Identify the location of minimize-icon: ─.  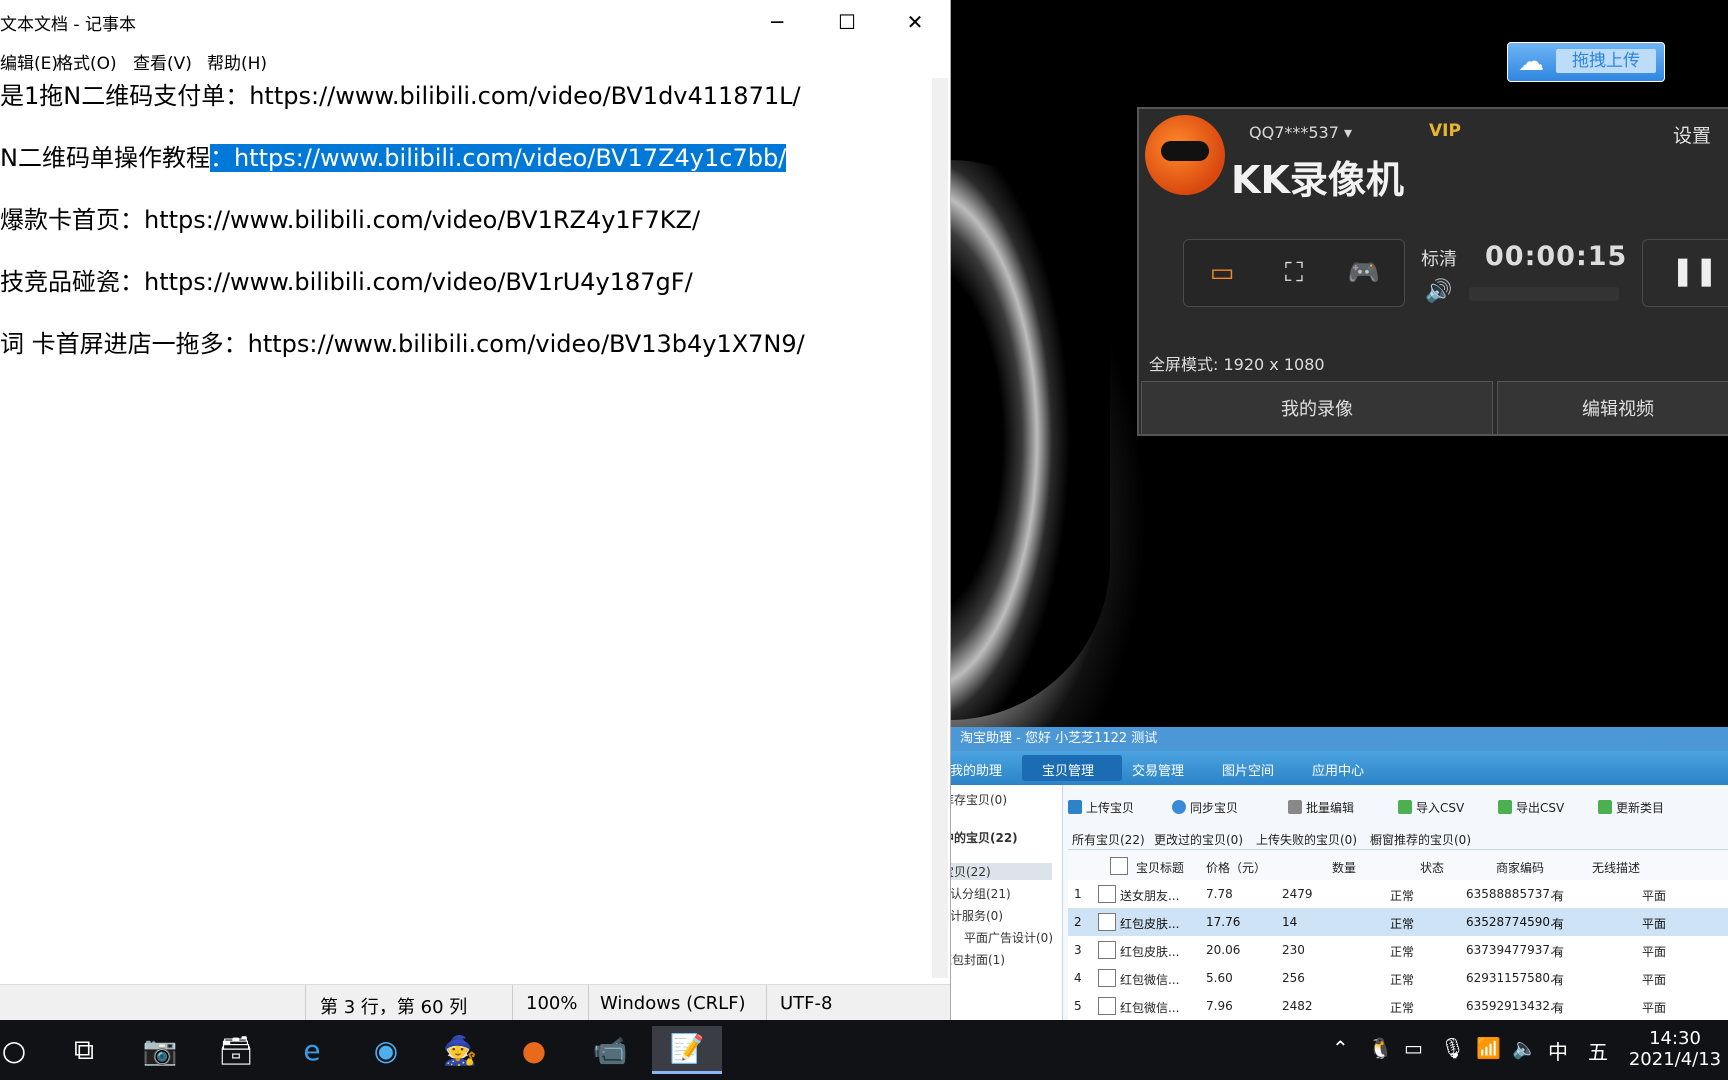
(777, 22).